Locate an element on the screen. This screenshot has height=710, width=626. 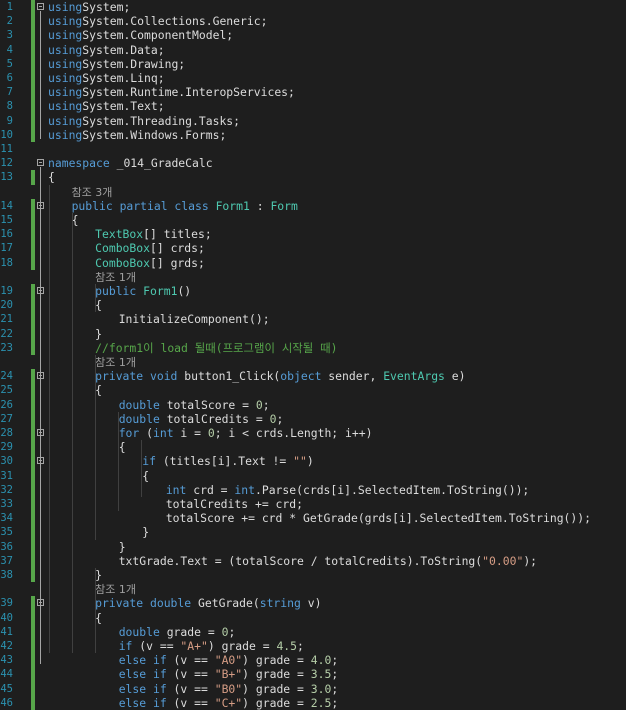
code-line: 6 usingSystem.Linq; is located at coordinates (313, 78).